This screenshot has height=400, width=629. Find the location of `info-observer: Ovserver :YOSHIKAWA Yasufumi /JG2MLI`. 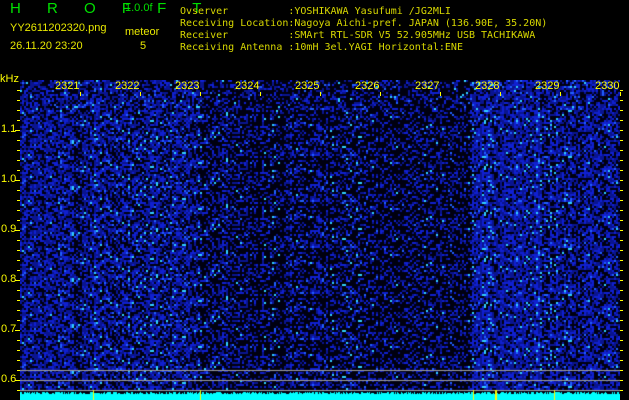

info-observer: Ovserver :YOSHIKAWA Yasufumi /JG2MLI is located at coordinates (315, 11).